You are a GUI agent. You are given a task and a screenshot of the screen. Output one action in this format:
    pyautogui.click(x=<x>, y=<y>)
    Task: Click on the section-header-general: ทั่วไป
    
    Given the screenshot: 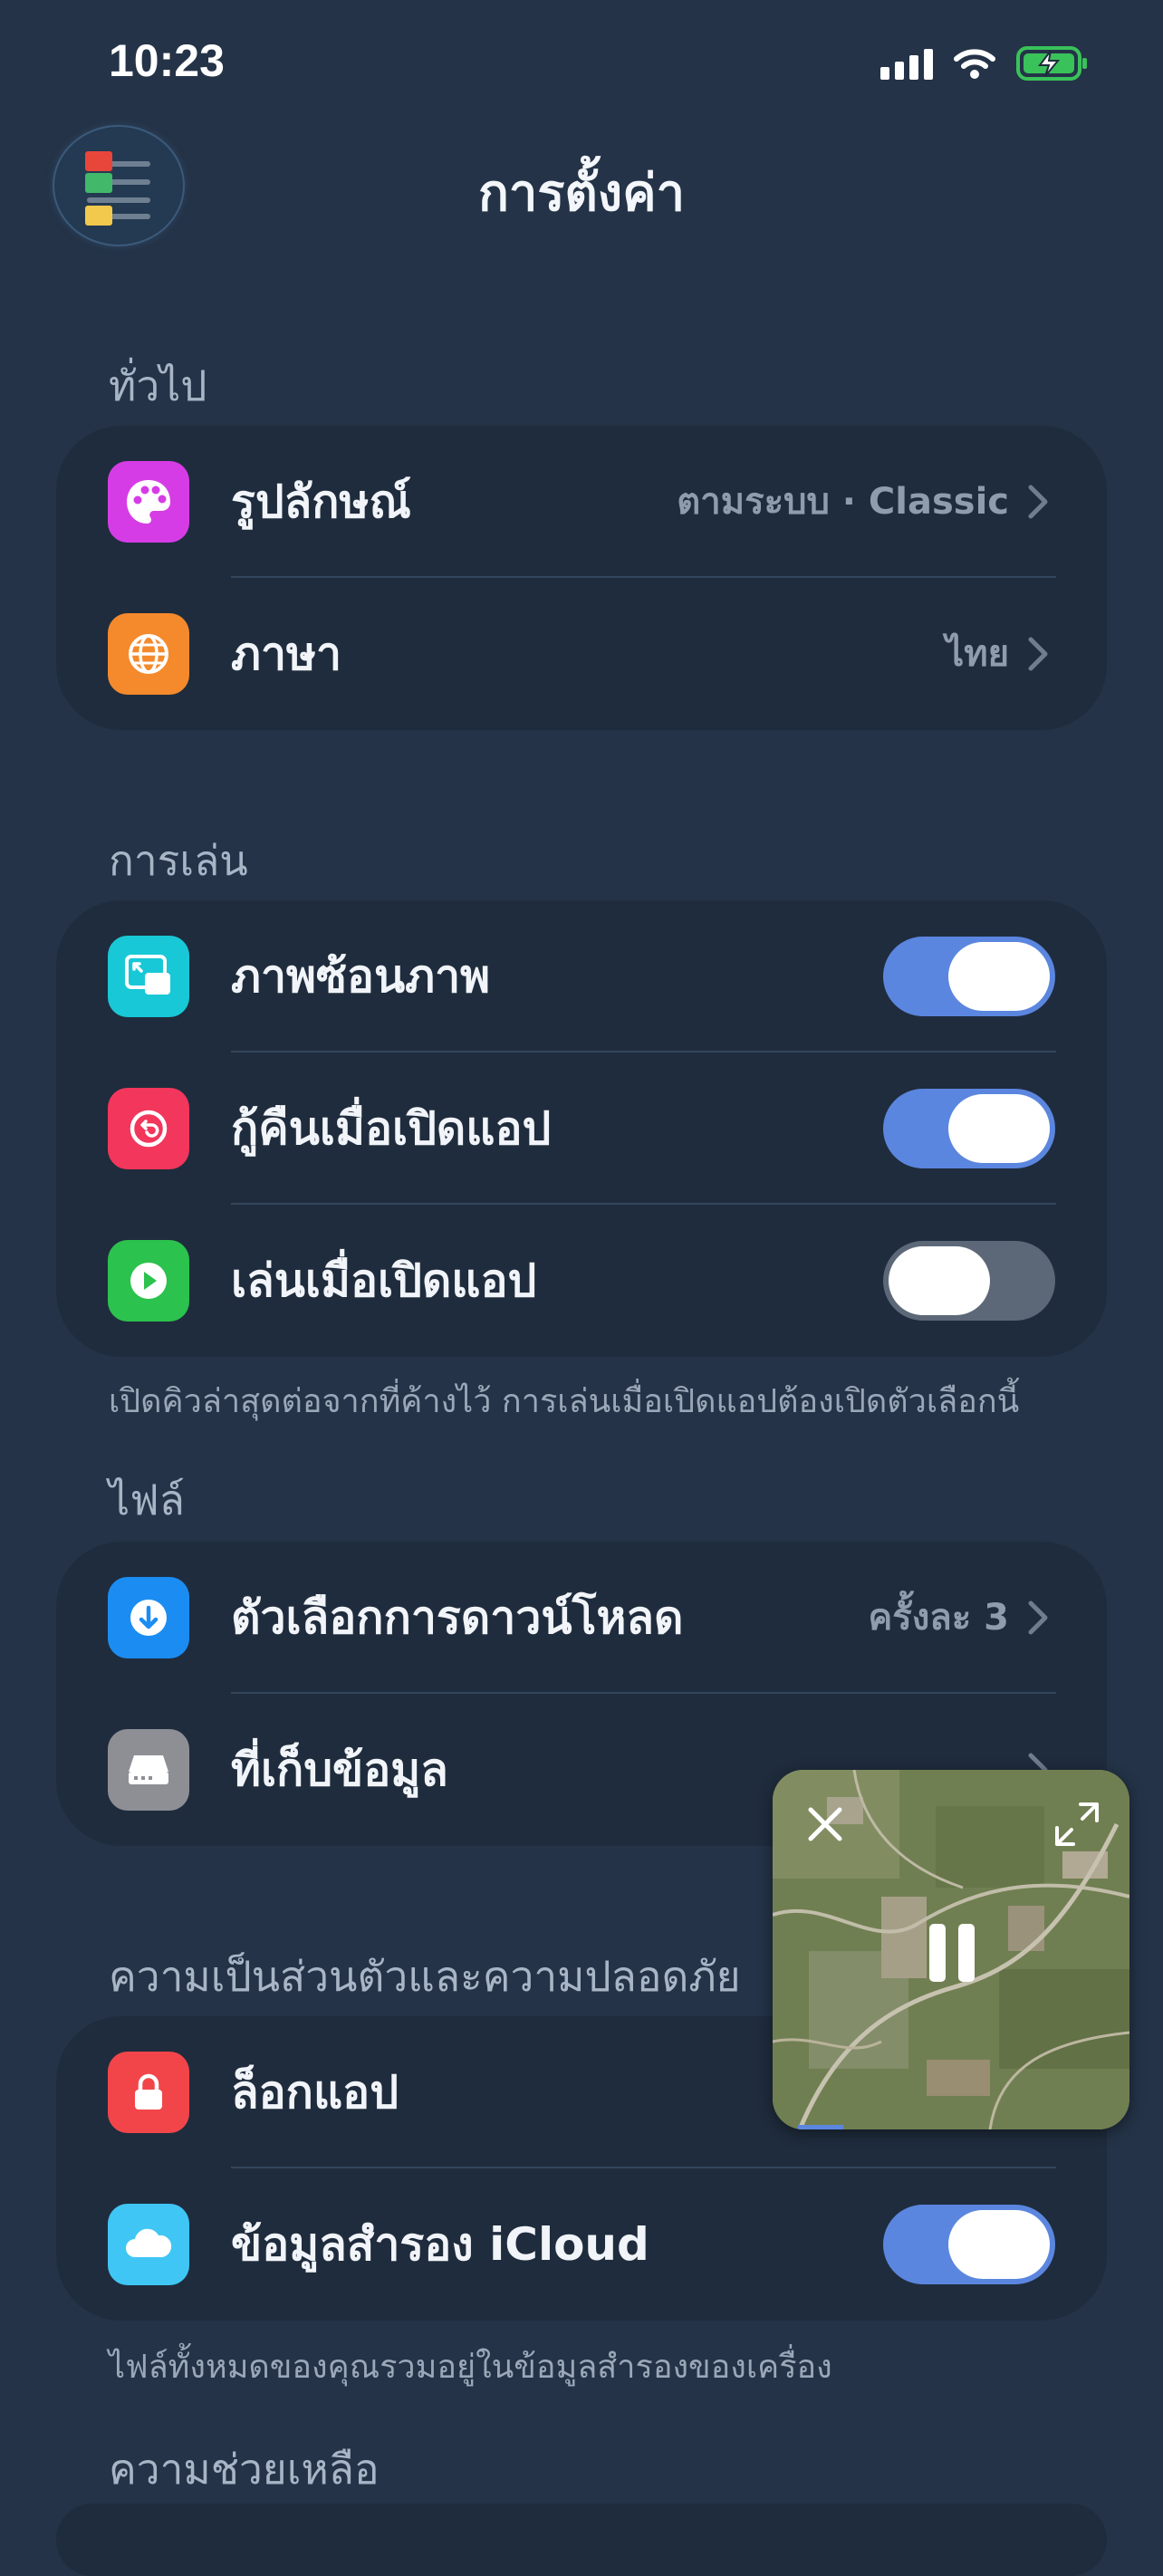 What is the action you would take?
    pyautogui.click(x=158, y=385)
    